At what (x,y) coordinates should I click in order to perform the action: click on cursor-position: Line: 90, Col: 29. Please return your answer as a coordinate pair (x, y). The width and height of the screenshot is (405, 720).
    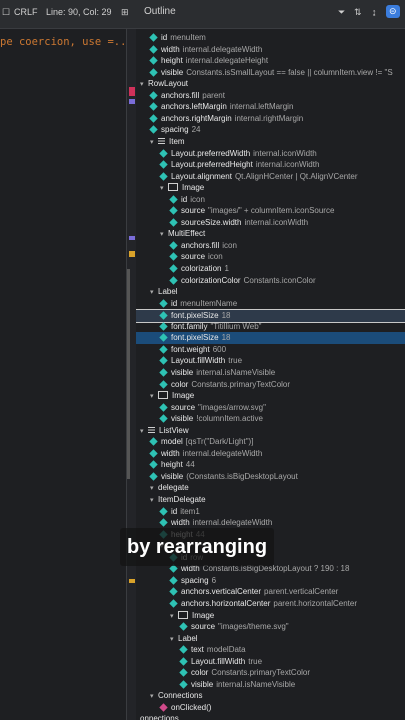
    Looking at the image, I should click on (79, 12).